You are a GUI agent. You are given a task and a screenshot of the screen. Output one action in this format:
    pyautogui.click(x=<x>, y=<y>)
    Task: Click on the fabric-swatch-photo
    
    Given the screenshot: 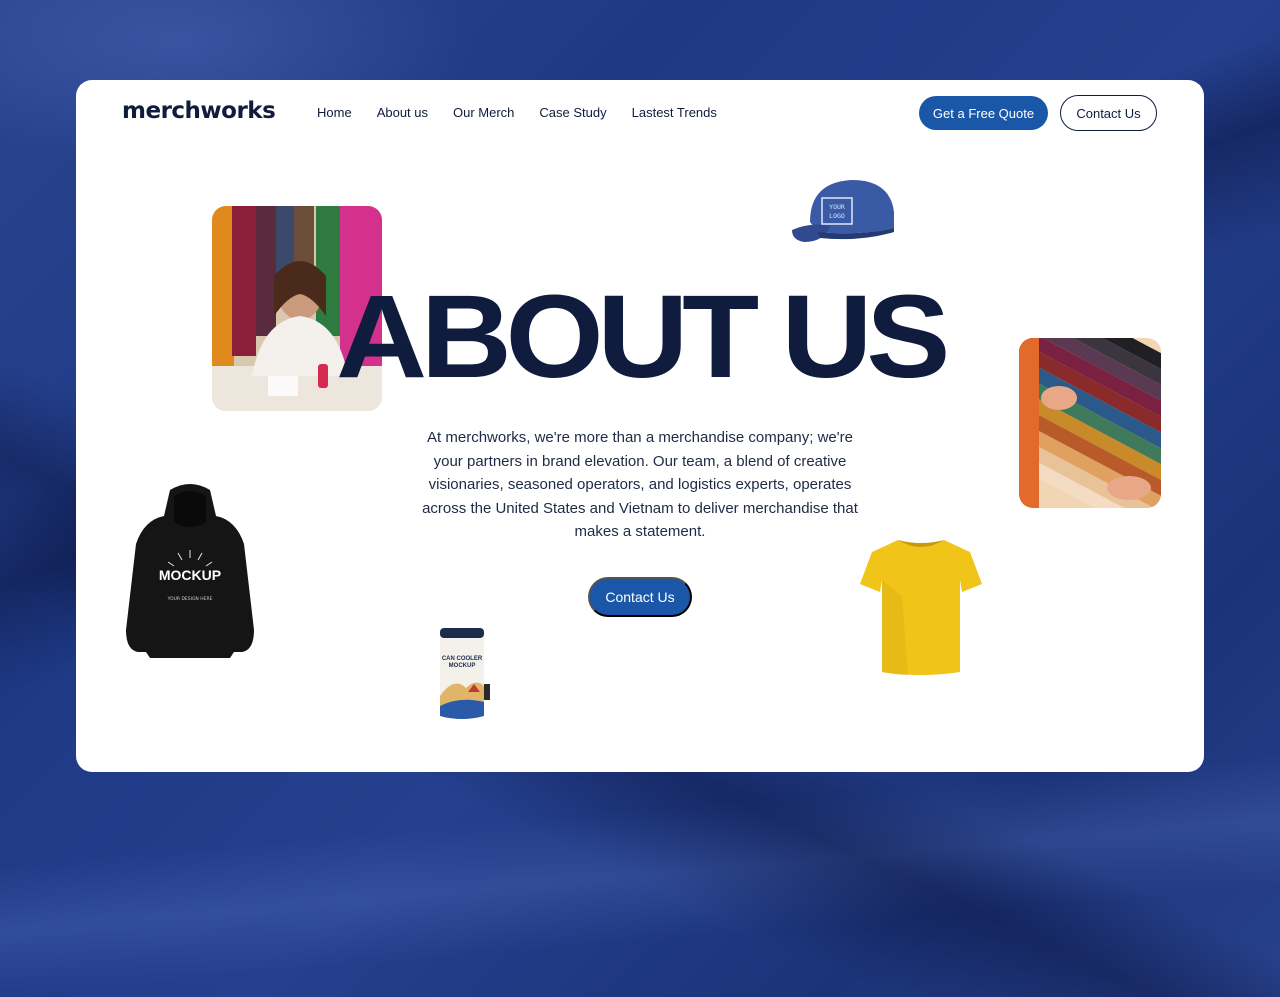 What is the action you would take?
    pyautogui.click(x=1090, y=423)
    